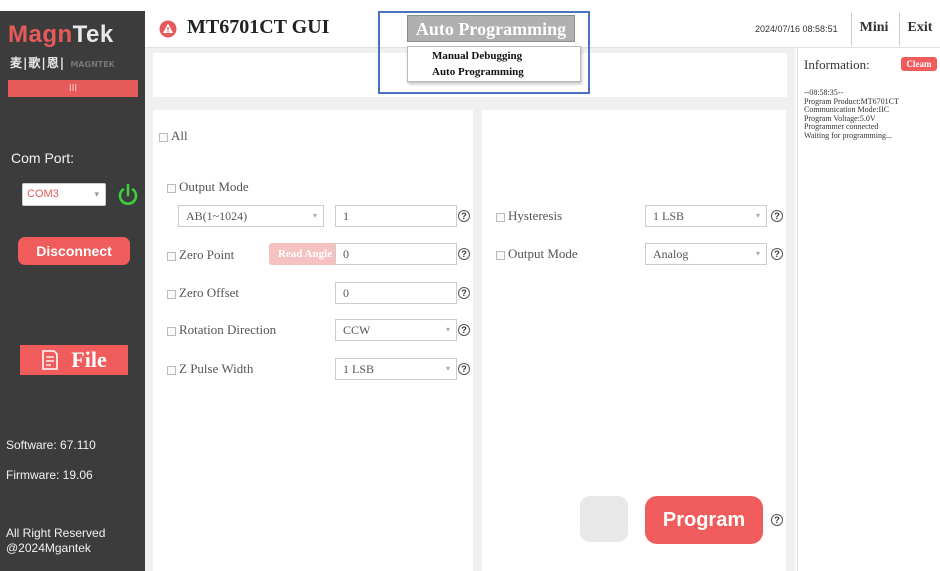  What do you see at coordinates (43, 194) in the screenshot?
I see `com-port-value: COM3` at bounding box center [43, 194].